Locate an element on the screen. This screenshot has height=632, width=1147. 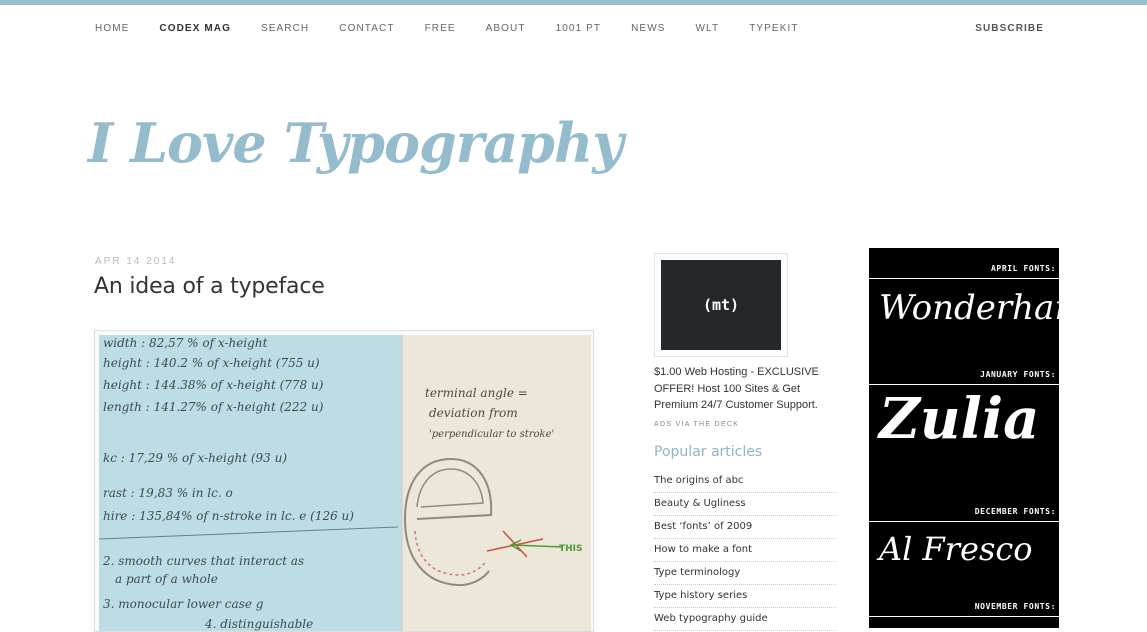
sketch-note: 2. smooth curves that interact as is located at coordinates (203, 561).